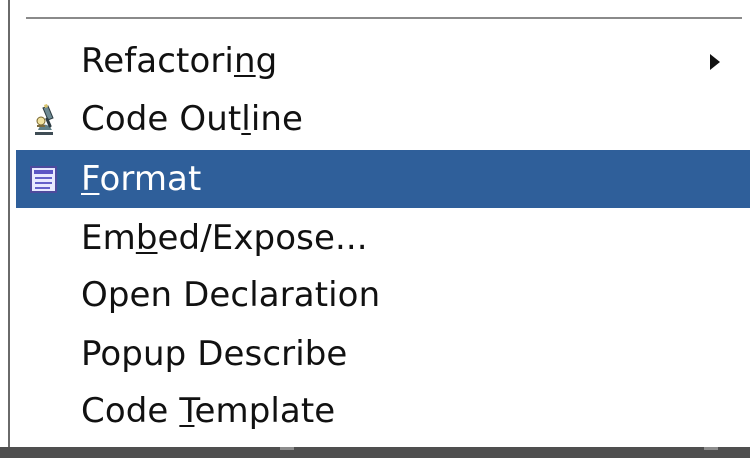 This screenshot has width=750, height=458. What do you see at coordinates (383, 119) in the screenshot?
I see `menu-item-code-outline: Code Outline` at bounding box center [383, 119].